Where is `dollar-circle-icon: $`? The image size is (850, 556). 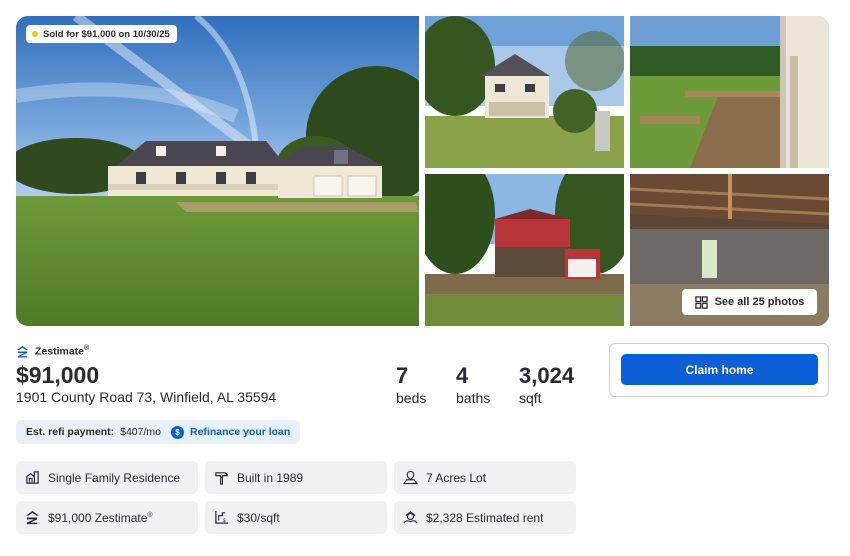 dollar-circle-icon: $ is located at coordinates (177, 432).